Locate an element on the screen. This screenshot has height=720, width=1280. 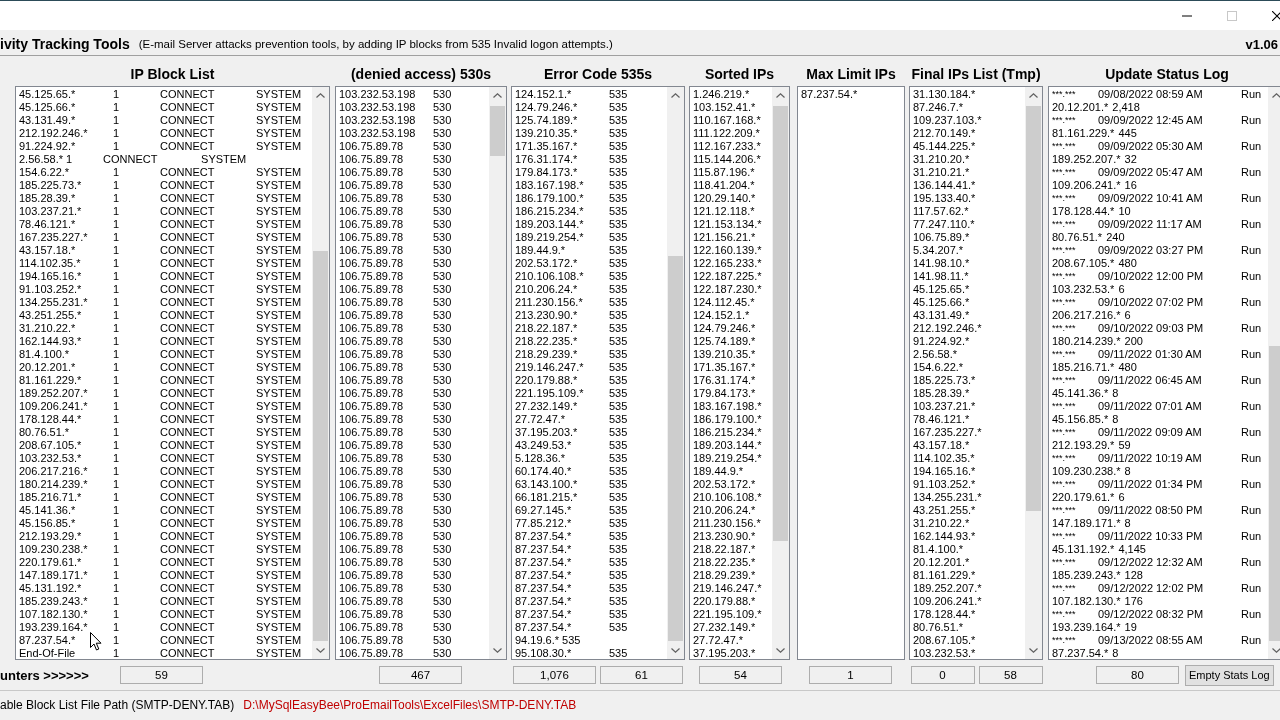
ip-address: 103.232.53.198 is located at coordinates (378, 120).